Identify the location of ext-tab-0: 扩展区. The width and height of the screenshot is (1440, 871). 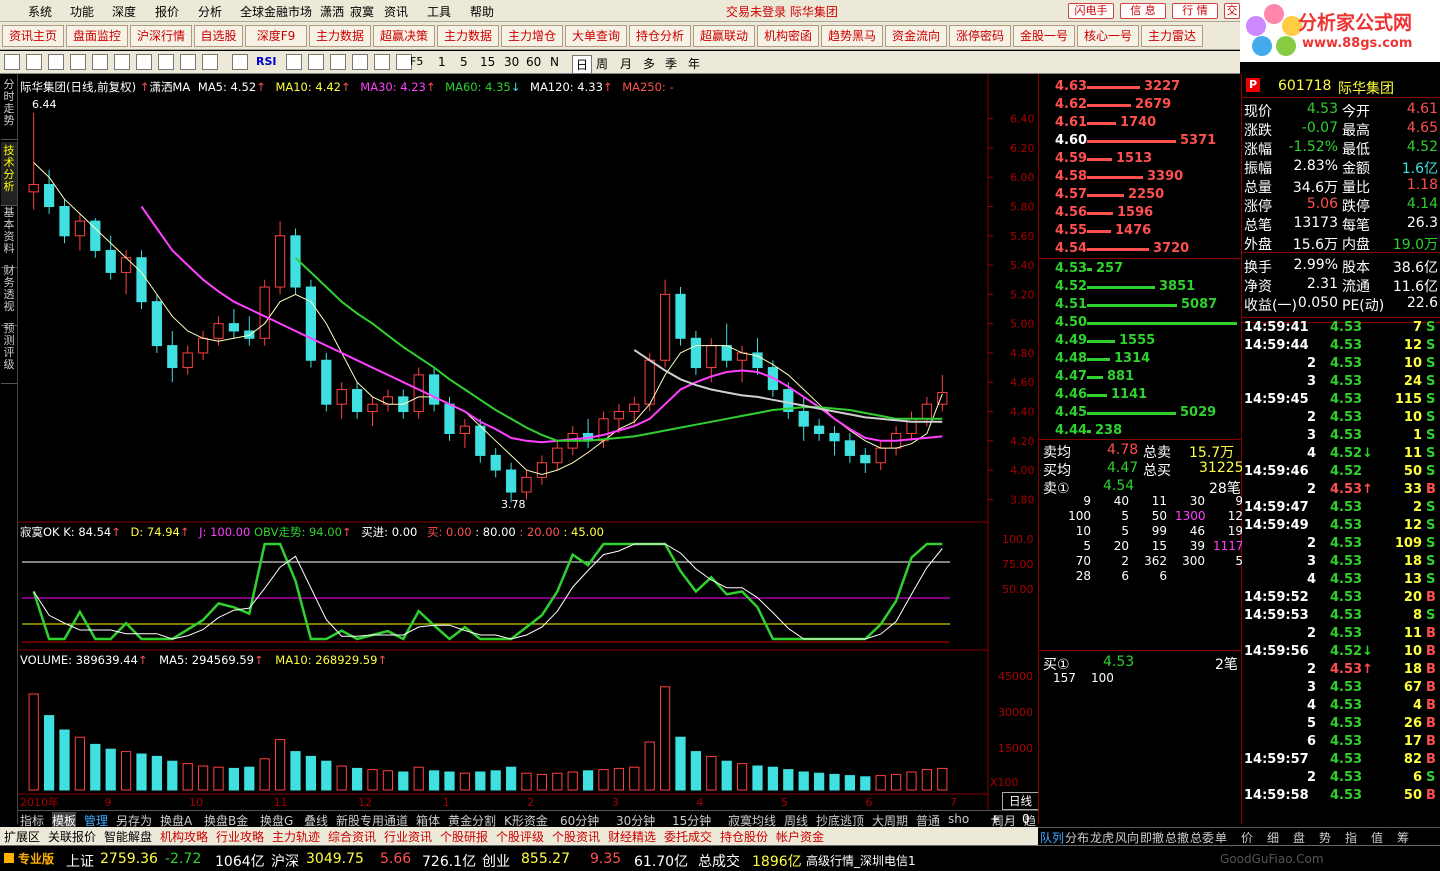
(22, 836).